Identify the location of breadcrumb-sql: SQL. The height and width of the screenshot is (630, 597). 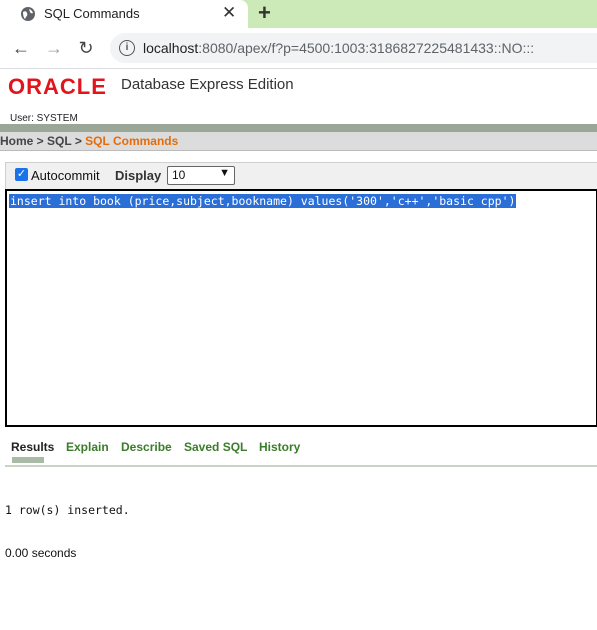
(59, 141).